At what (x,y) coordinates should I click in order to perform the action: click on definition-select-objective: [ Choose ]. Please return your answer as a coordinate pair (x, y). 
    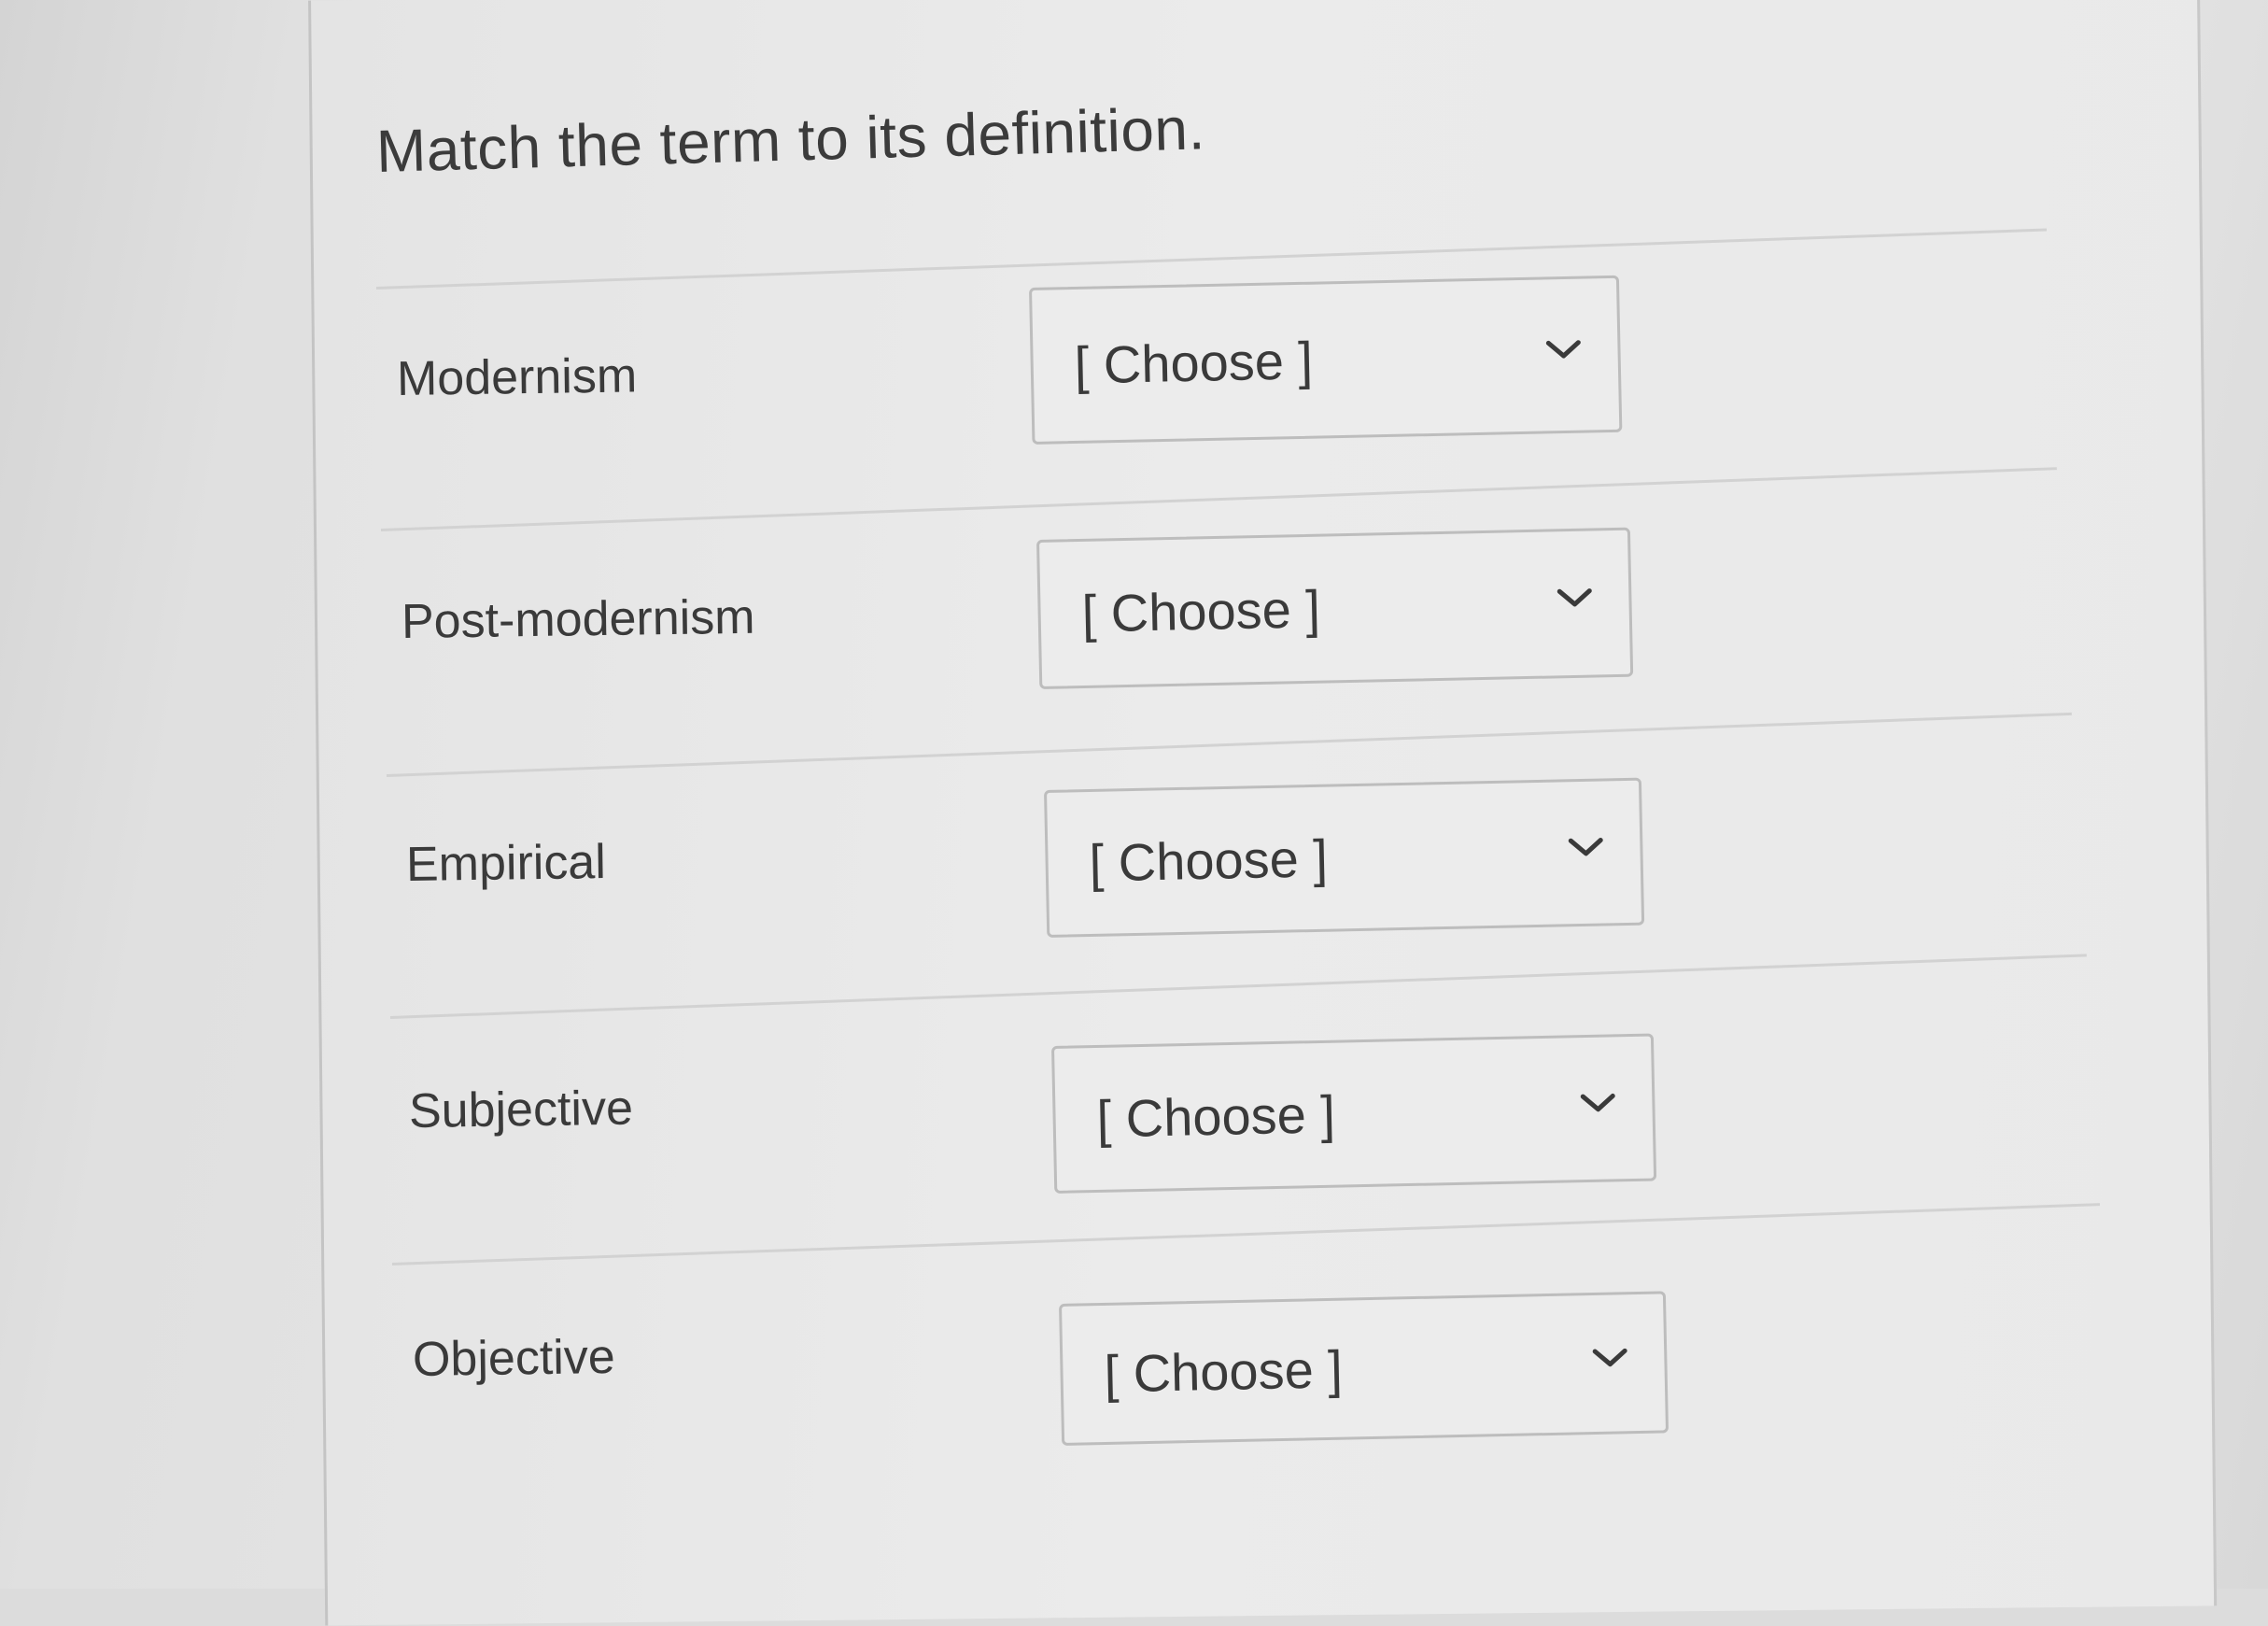
    Looking at the image, I should click on (1364, 1369).